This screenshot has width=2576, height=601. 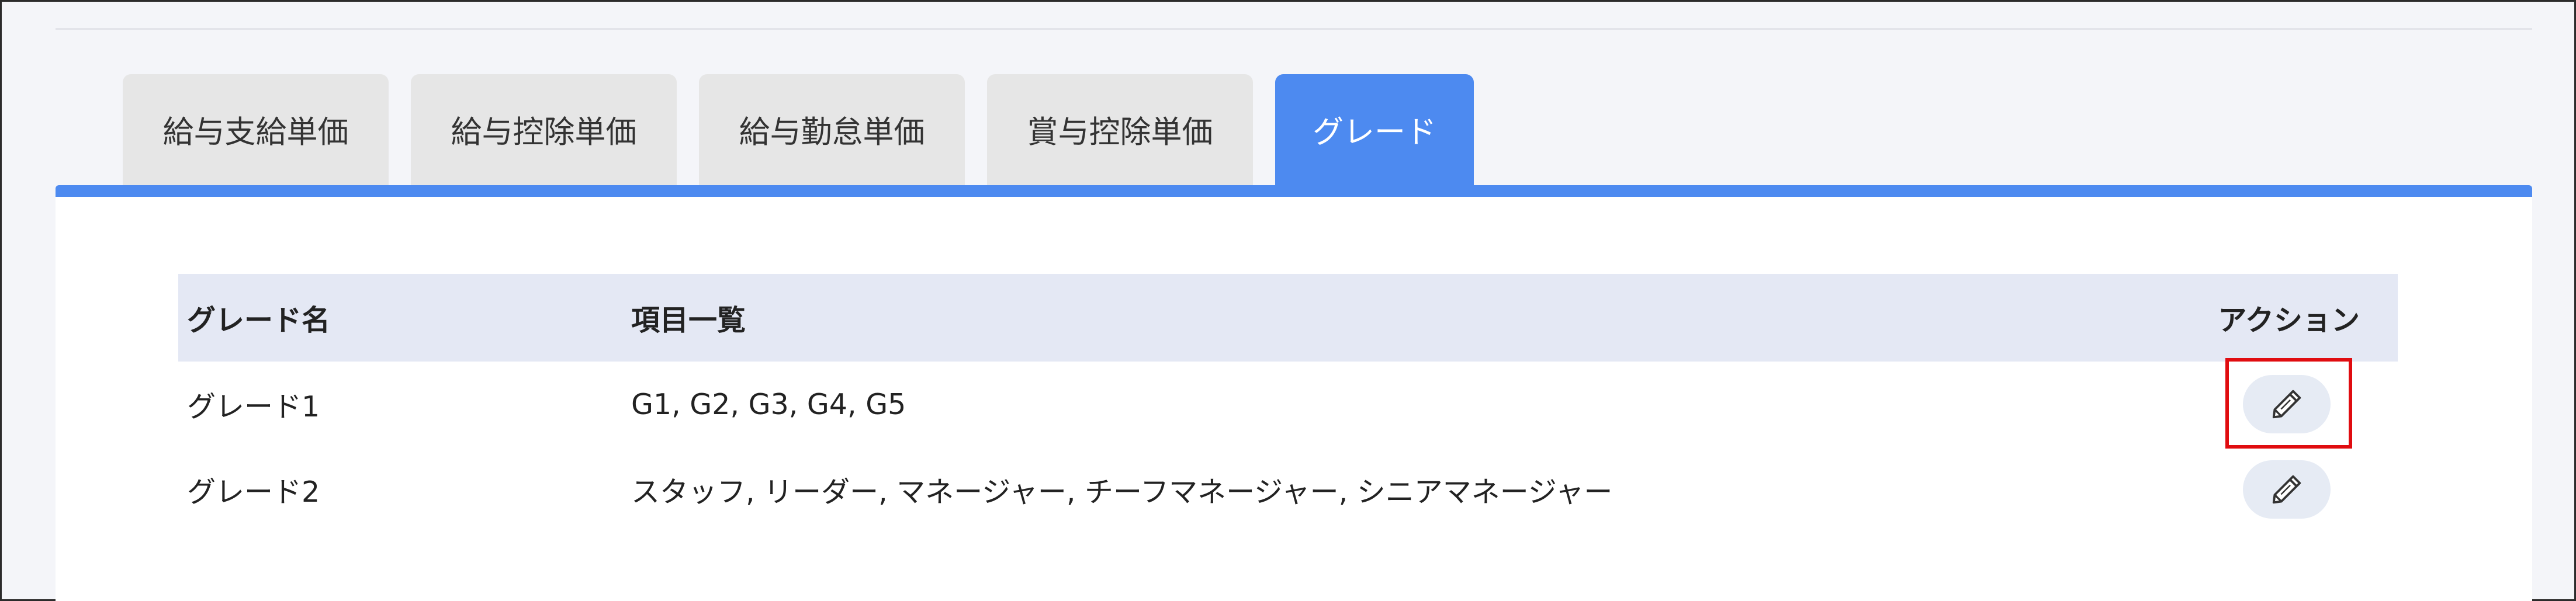 I want to click on tab-bonus-deduction-unit: 賞与控除単価, so click(x=1120, y=129).